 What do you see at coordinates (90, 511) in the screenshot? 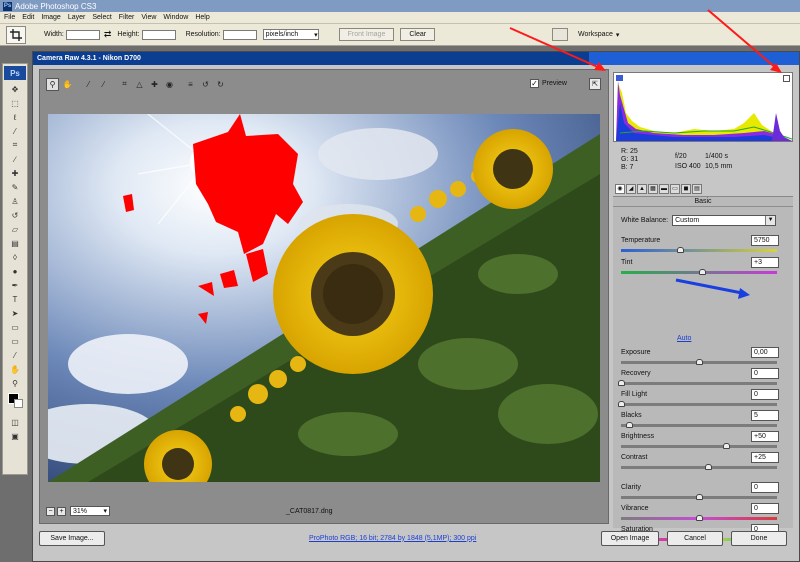
I see `zoom-level-select: 31% ▾` at bounding box center [90, 511].